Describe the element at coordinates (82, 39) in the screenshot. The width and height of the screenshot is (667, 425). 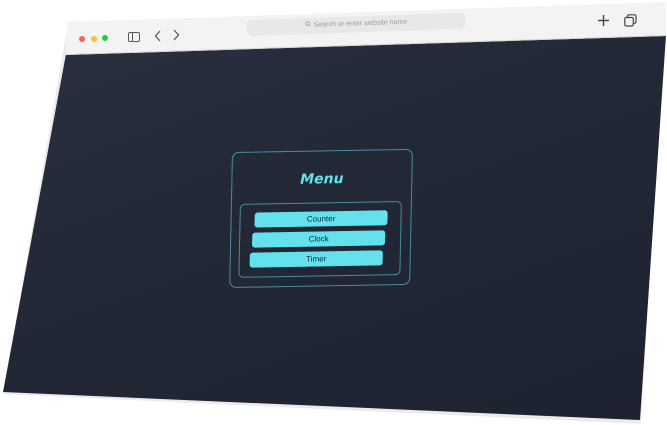
I see `close-window-button` at that location.